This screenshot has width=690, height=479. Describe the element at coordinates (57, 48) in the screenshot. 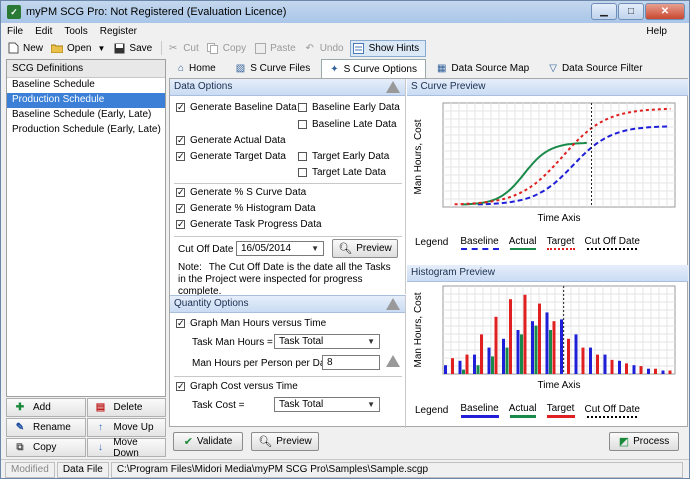

I see `folder-icon` at that location.